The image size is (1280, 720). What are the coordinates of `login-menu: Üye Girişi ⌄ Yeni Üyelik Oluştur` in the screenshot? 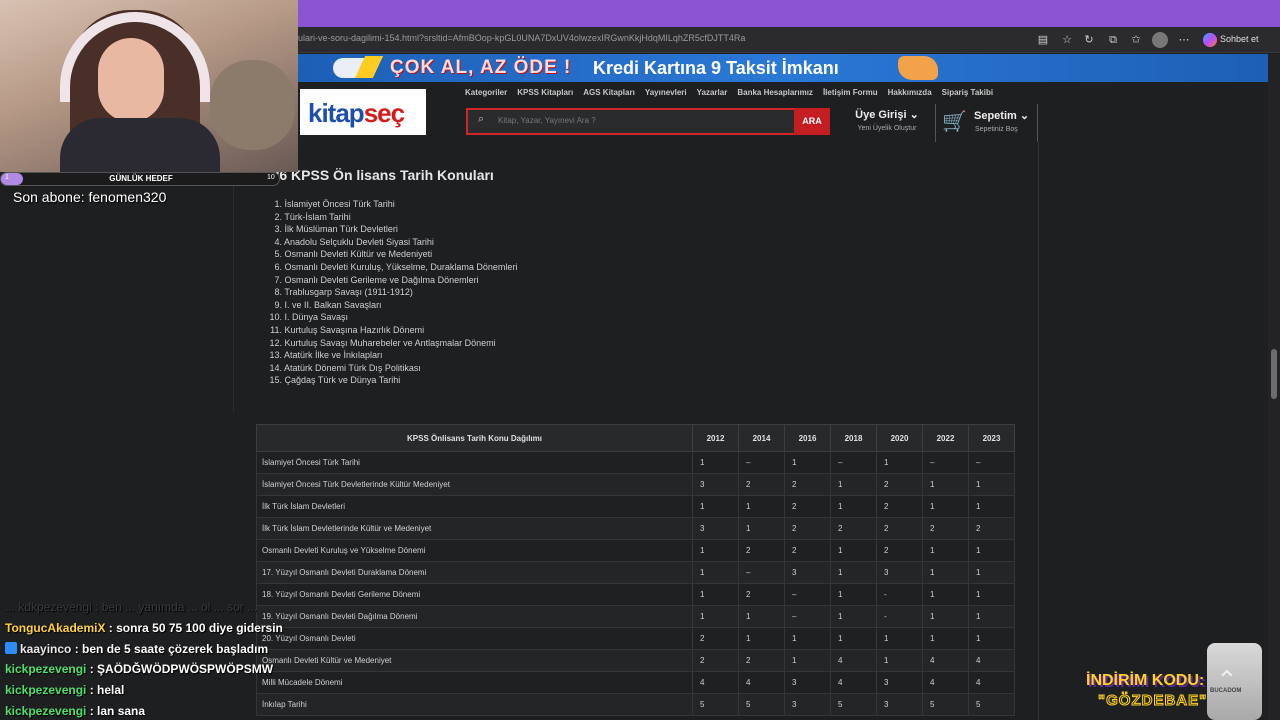 It's located at (887, 120).